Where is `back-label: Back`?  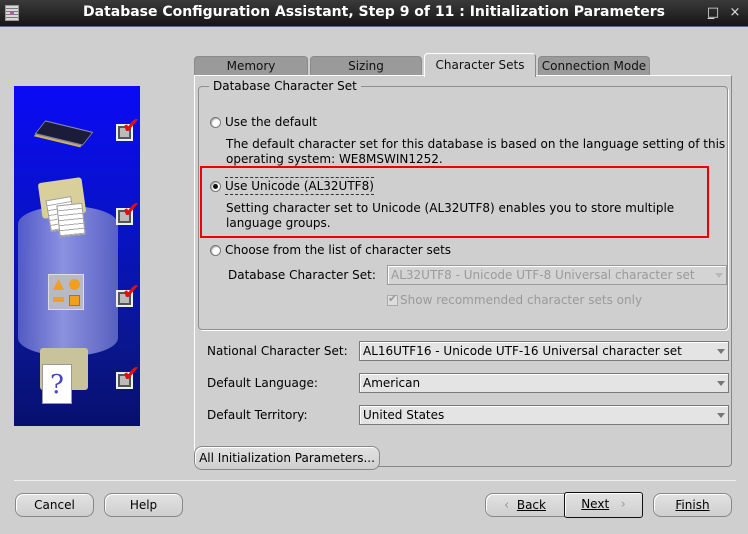 back-label: Back is located at coordinates (531, 505).